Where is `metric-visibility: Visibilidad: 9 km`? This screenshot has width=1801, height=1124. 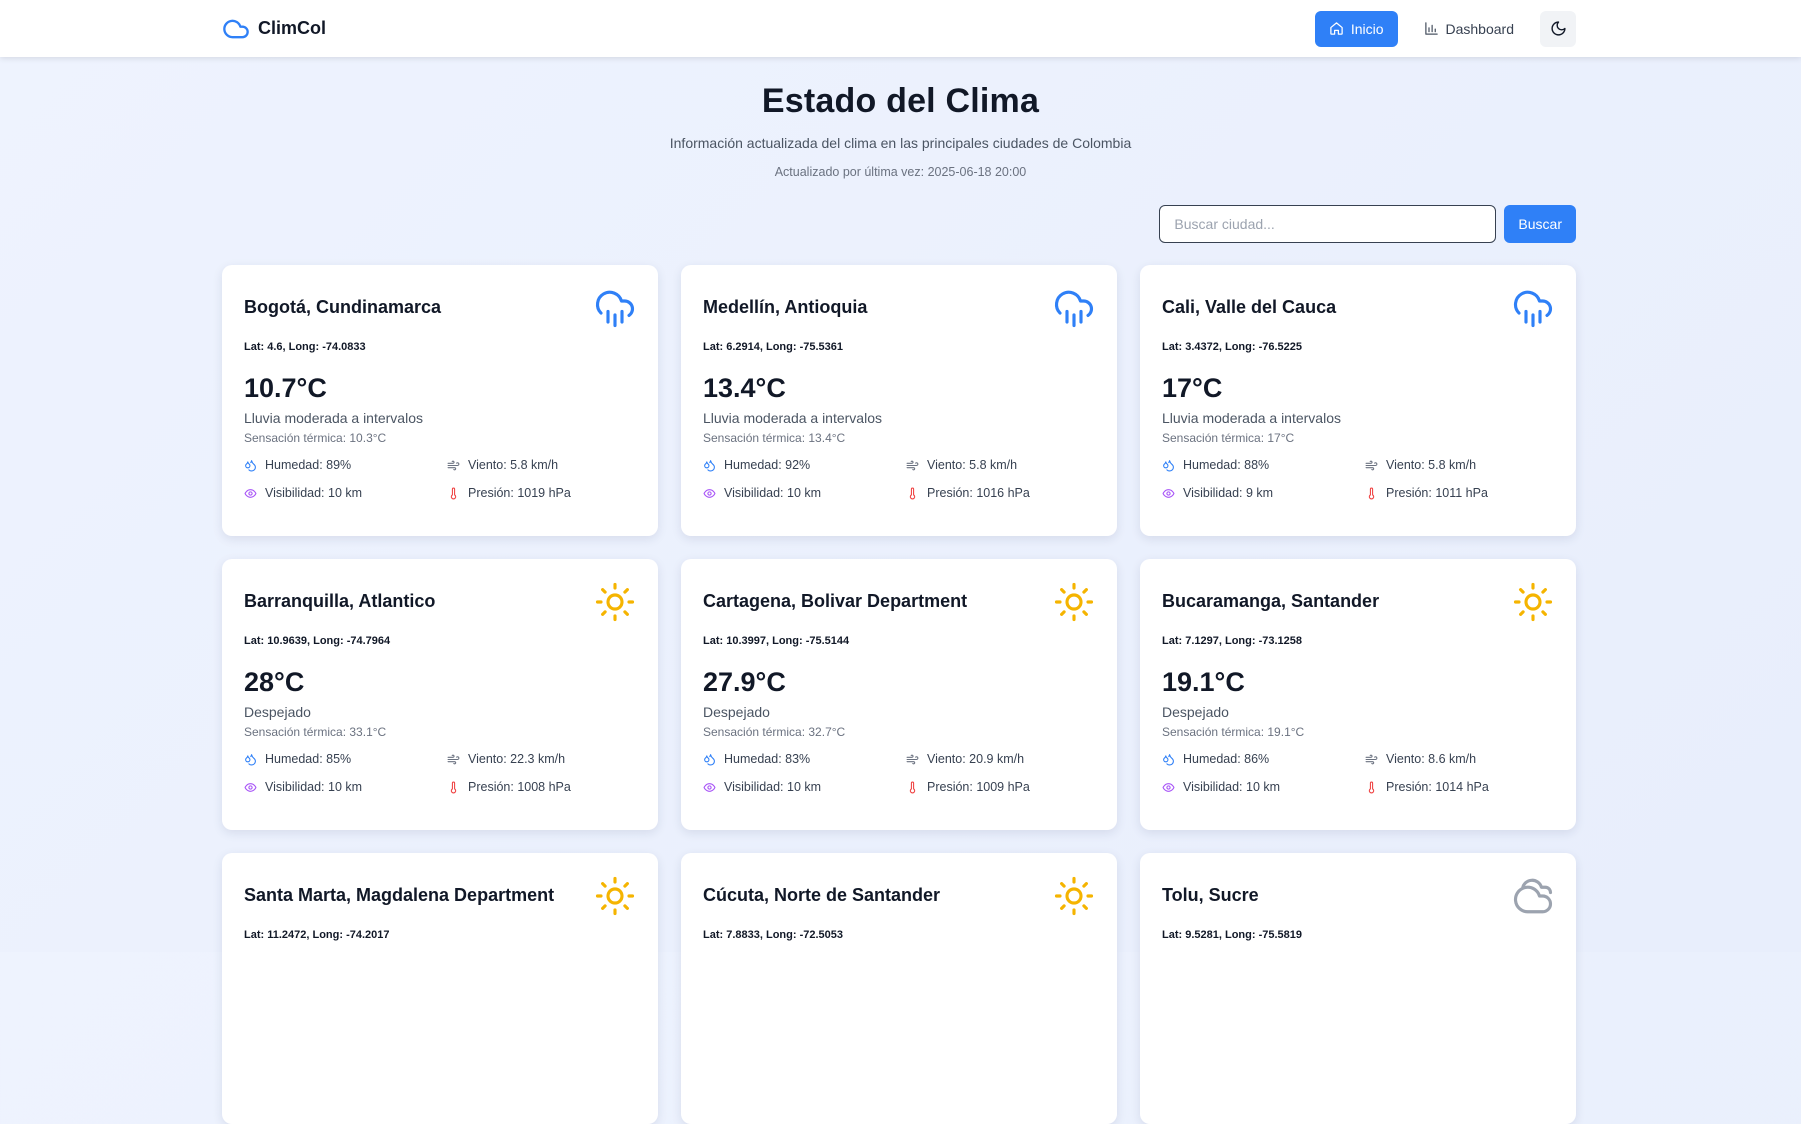 metric-visibility: Visibilidad: 9 km is located at coordinates (1263, 493).